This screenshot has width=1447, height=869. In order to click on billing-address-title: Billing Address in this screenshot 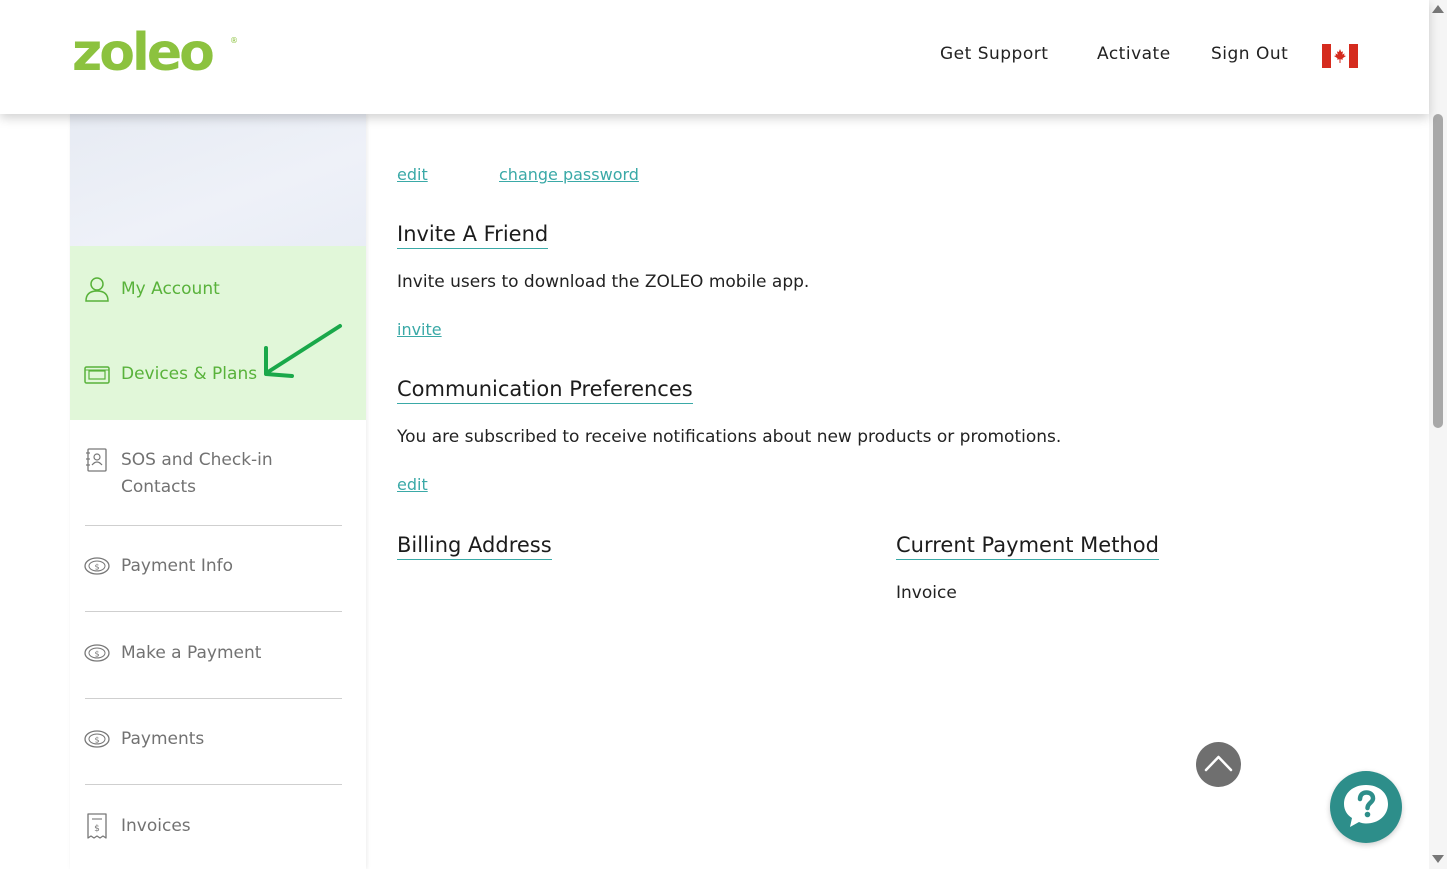, I will do `click(474, 546)`.